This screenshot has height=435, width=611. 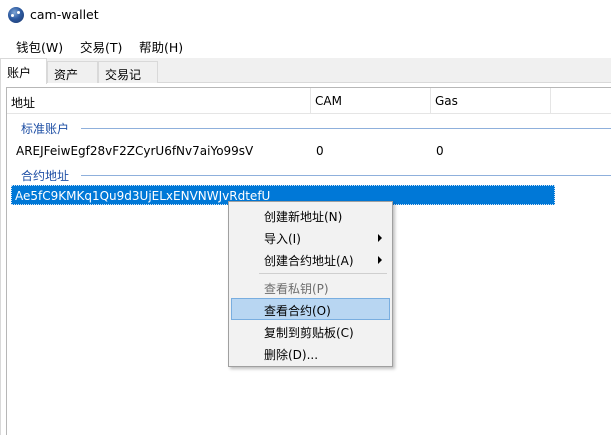 What do you see at coordinates (159, 101) in the screenshot?
I see `column-header-address: 地址` at bounding box center [159, 101].